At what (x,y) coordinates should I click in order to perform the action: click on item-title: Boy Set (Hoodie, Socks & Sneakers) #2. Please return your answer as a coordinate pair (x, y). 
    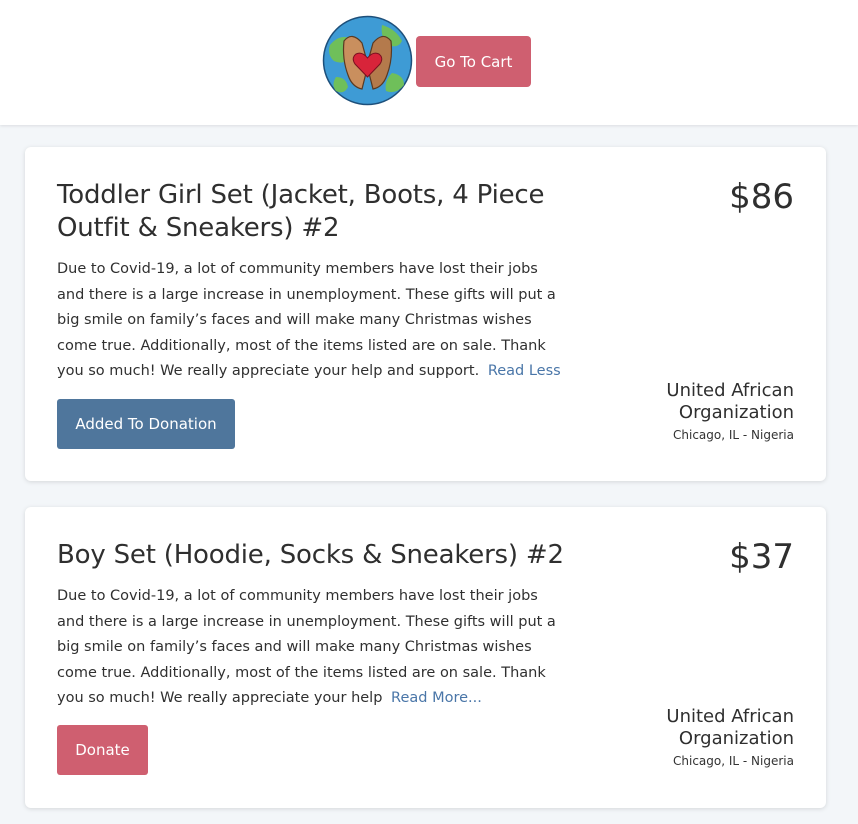
    Looking at the image, I should click on (310, 555).